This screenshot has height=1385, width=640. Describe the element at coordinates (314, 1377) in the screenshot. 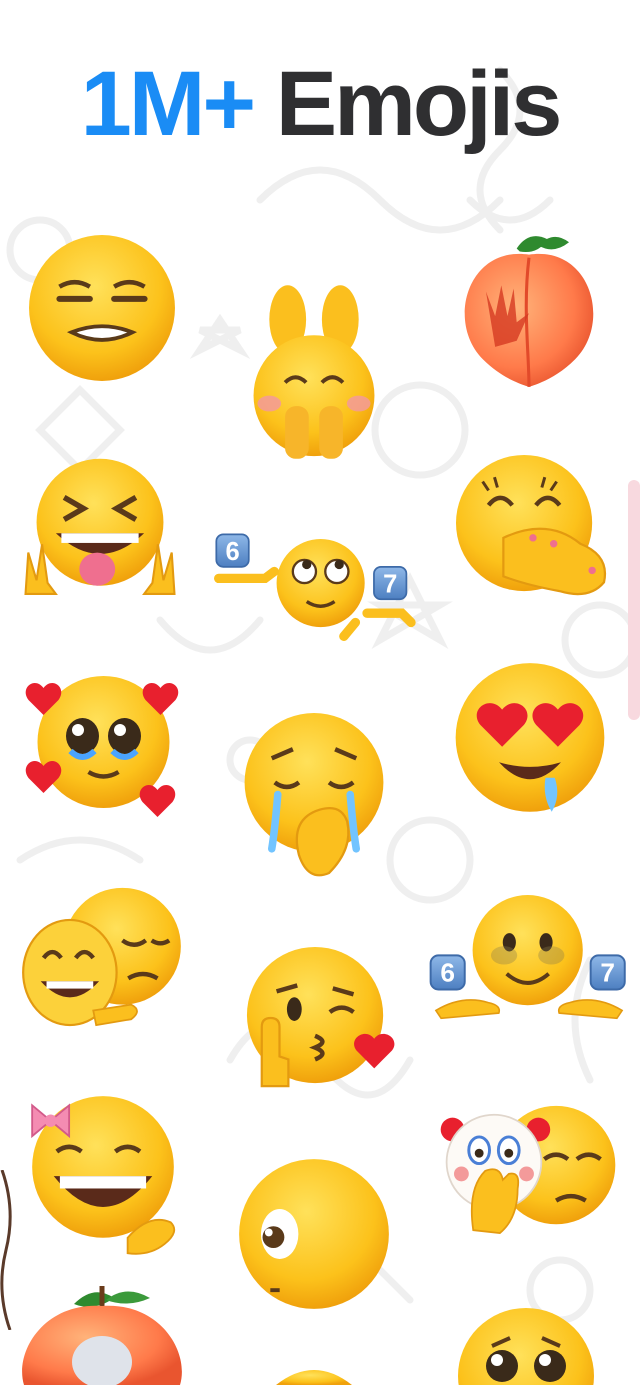

I see `partial-emoji-bottom` at that location.